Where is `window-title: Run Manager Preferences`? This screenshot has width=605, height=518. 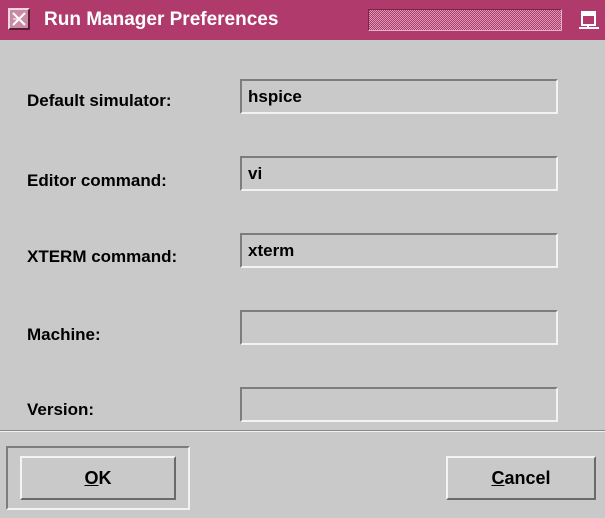
window-title: Run Manager Preferences is located at coordinates (161, 19).